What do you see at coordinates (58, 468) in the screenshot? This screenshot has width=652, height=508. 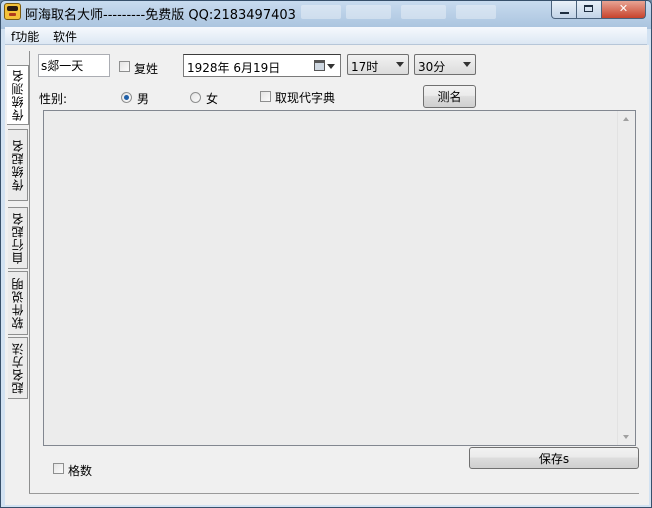 I see `stroke-count-checkbox` at bounding box center [58, 468].